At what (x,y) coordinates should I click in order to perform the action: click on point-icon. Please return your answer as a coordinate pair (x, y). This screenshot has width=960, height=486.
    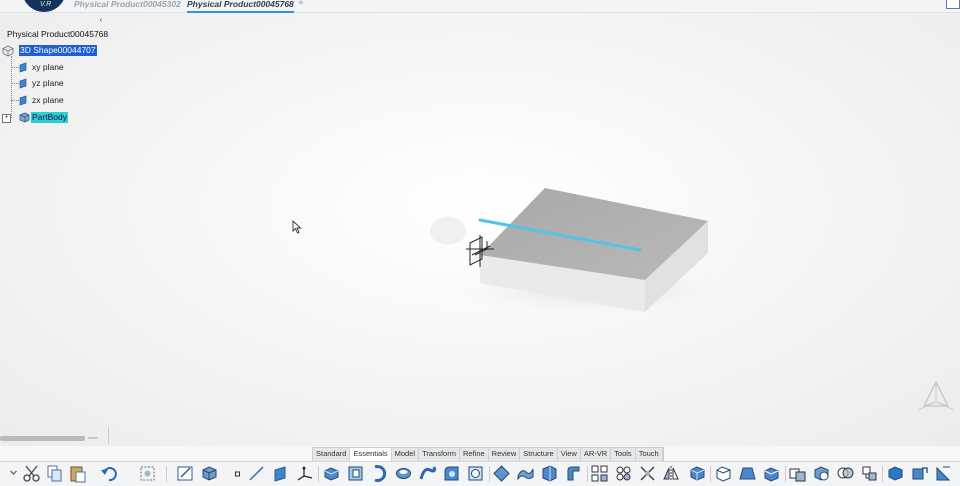
    Looking at the image, I should click on (234, 473).